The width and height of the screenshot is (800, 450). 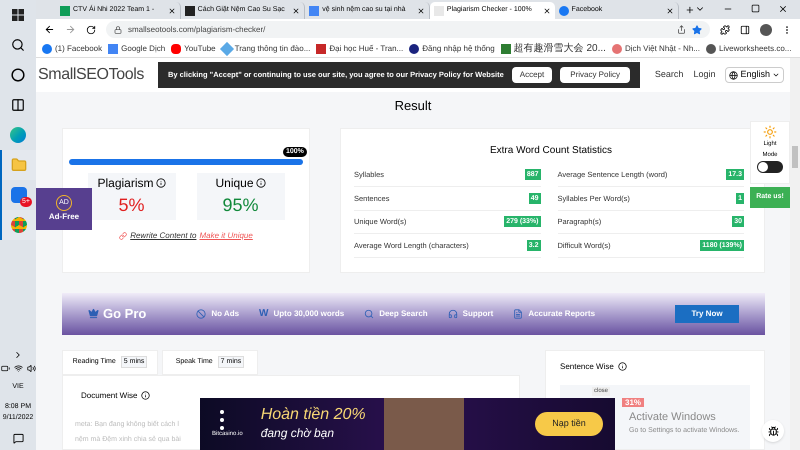 I want to click on top-up-button: Nạp tiền, so click(x=569, y=424).